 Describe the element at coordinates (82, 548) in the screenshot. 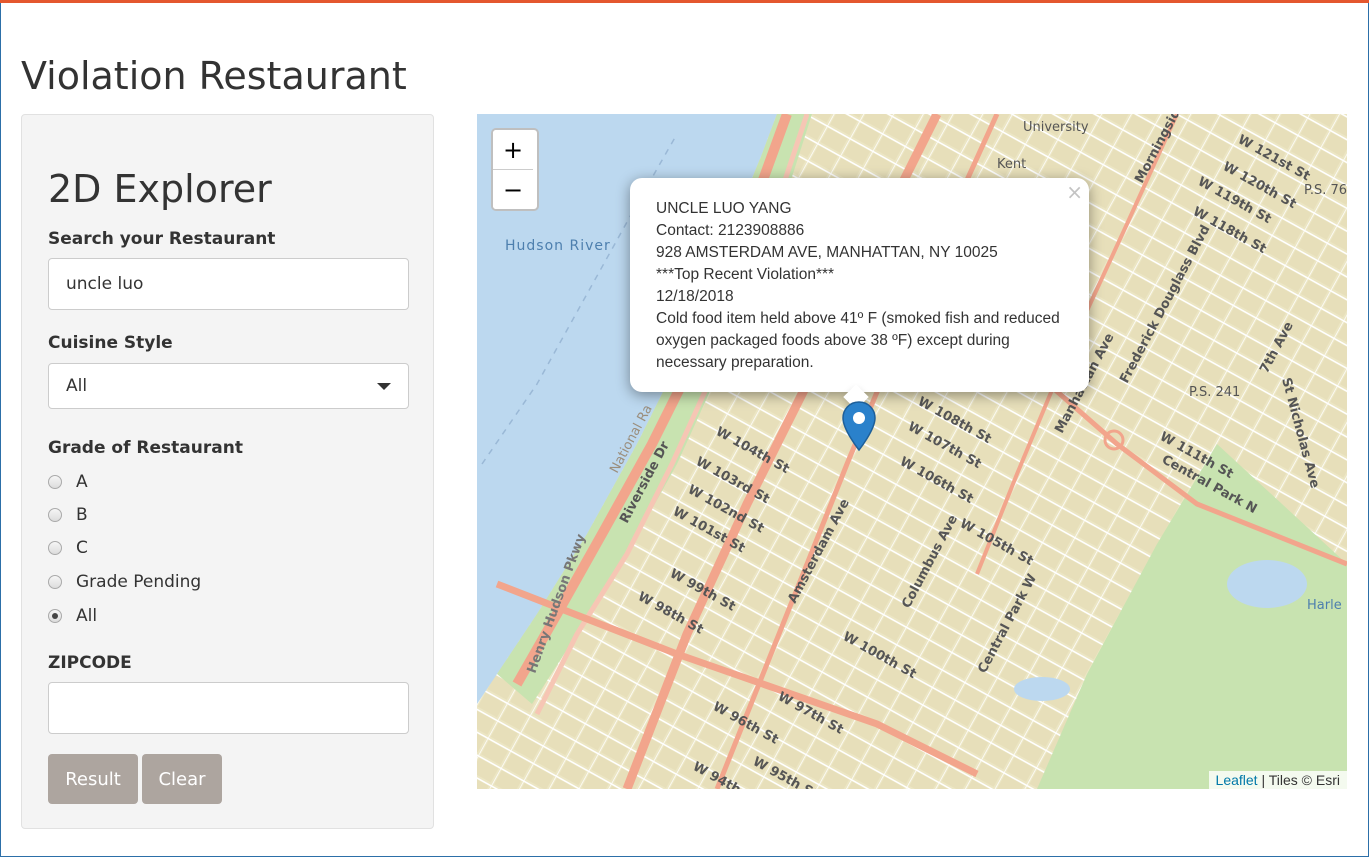

I see `grade-option-label: C` at that location.